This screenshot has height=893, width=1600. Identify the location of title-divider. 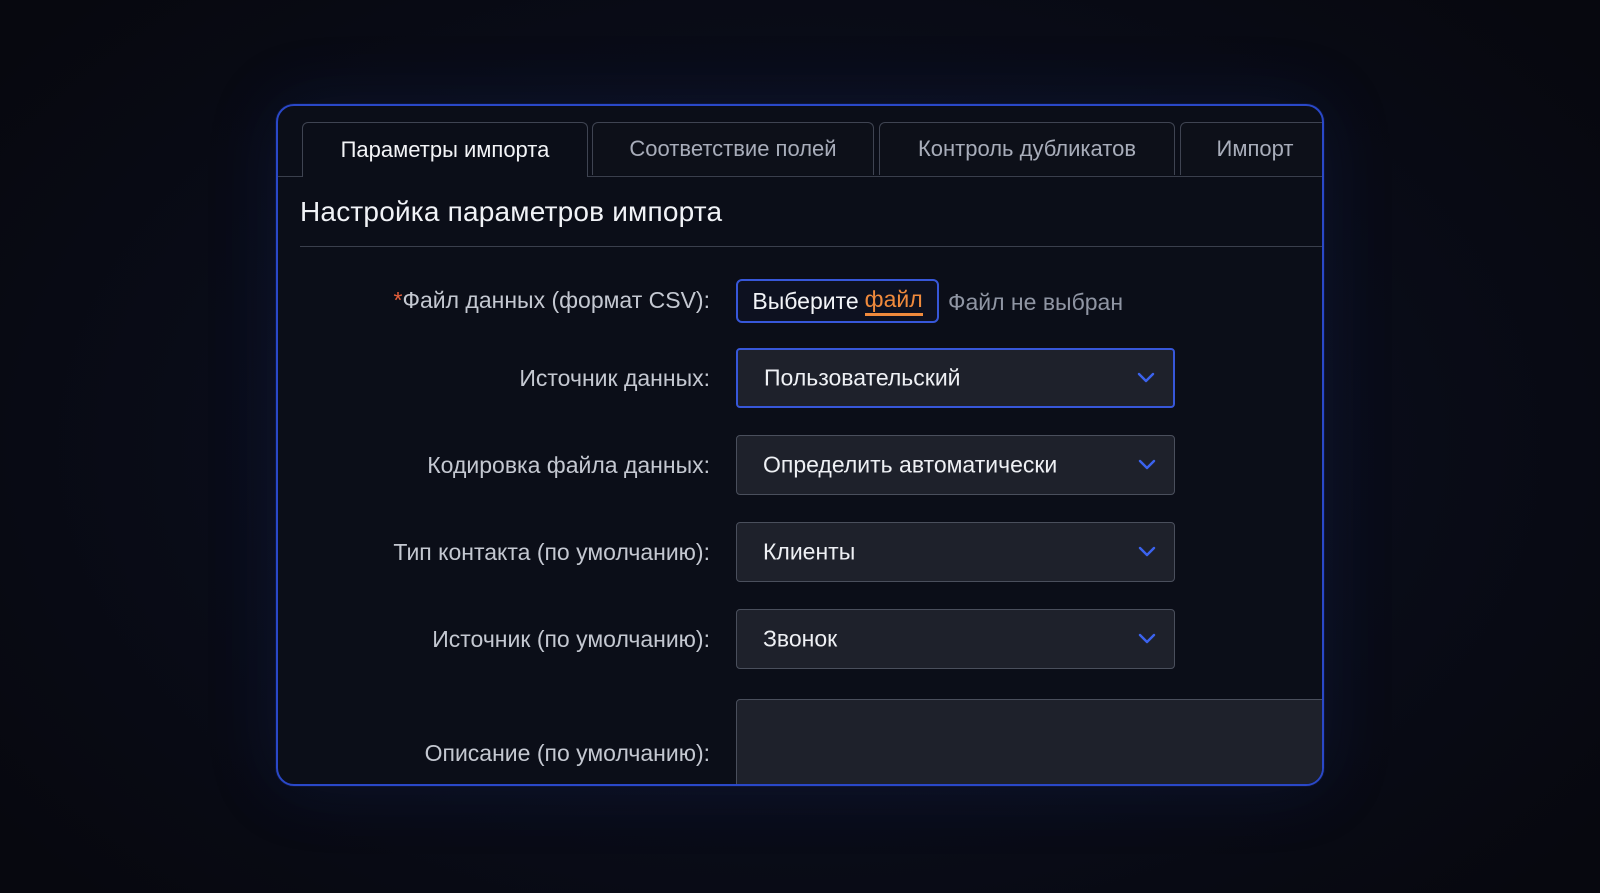
(811, 246).